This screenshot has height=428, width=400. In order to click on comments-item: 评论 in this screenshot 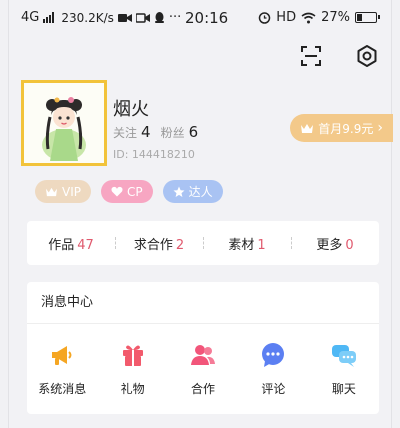, I will do `click(273, 369)`.